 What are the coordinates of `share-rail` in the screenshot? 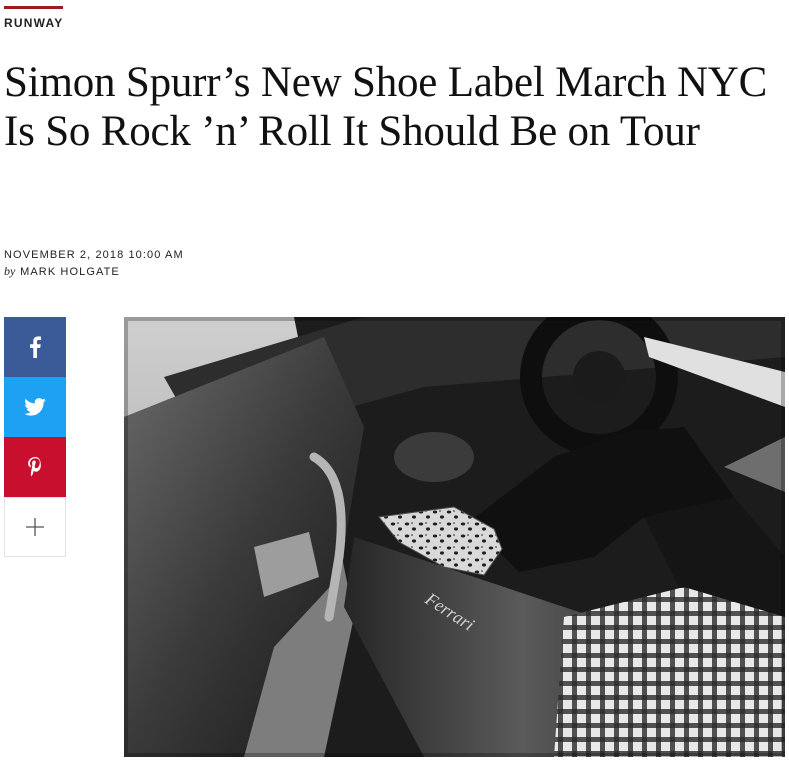 It's located at (35, 437).